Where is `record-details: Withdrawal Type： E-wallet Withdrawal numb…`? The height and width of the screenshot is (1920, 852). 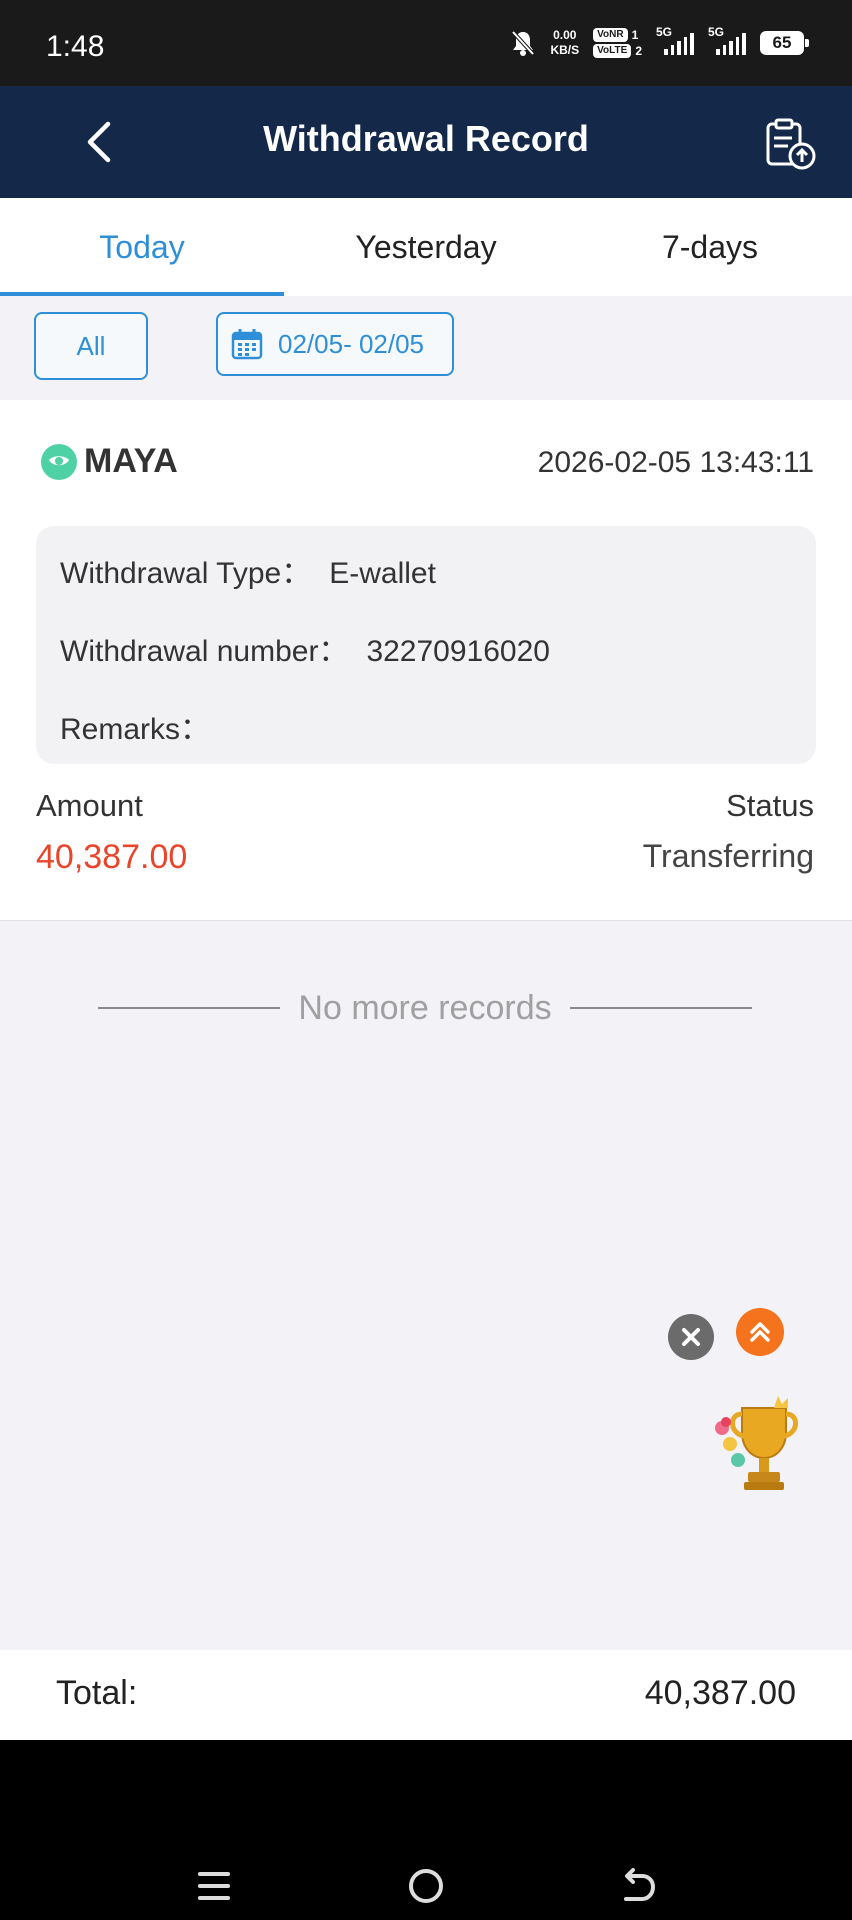
record-details: Withdrawal Type： E-wallet Withdrawal numb… is located at coordinates (426, 645).